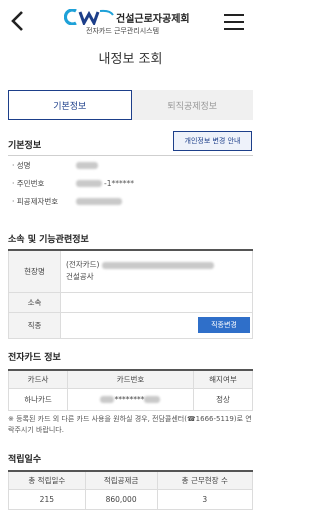 Image resolution: width=320 pixels, height=512 pixels. I want to click on site-label: 현장명, so click(34, 271).